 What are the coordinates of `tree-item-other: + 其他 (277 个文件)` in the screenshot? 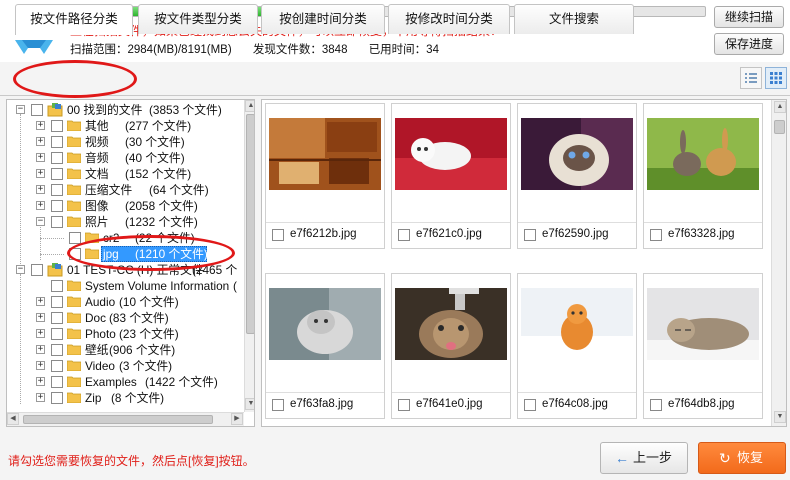 It's located at (125, 126).